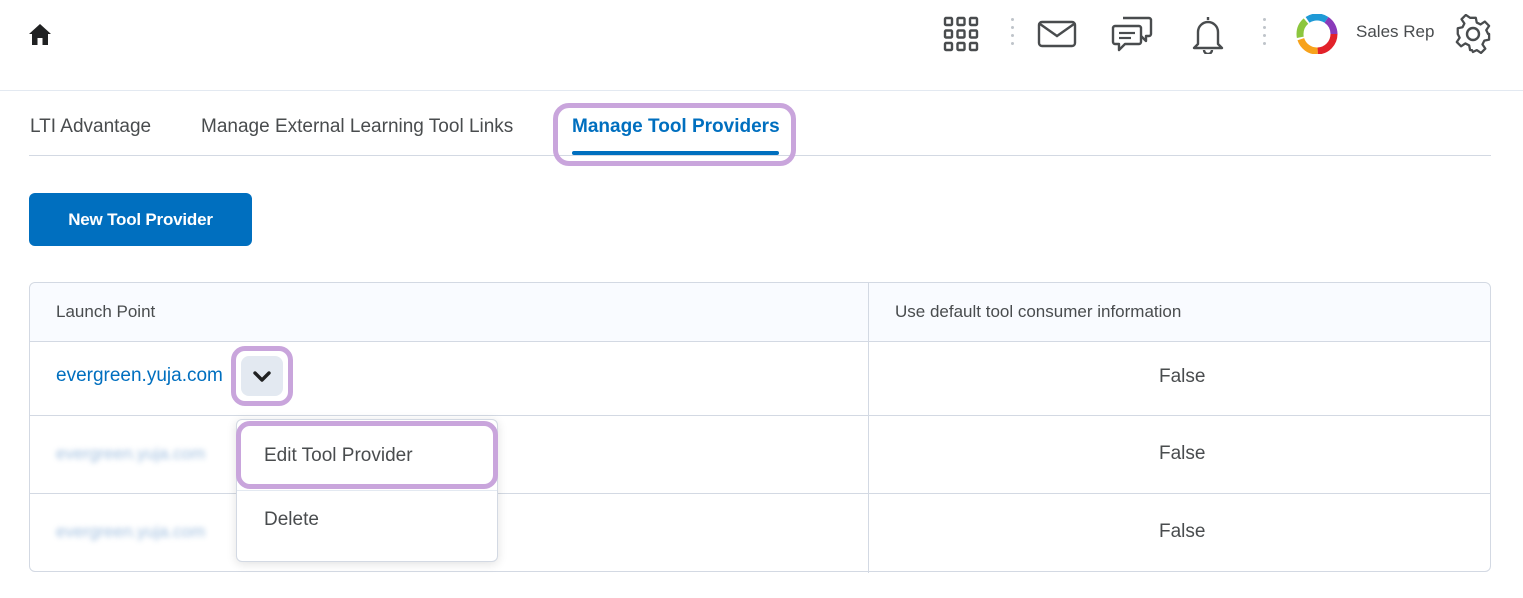  What do you see at coordinates (140, 219) in the screenshot?
I see `new-tool-provider-button: New Tool Provider` at bounding box center [140, 219].